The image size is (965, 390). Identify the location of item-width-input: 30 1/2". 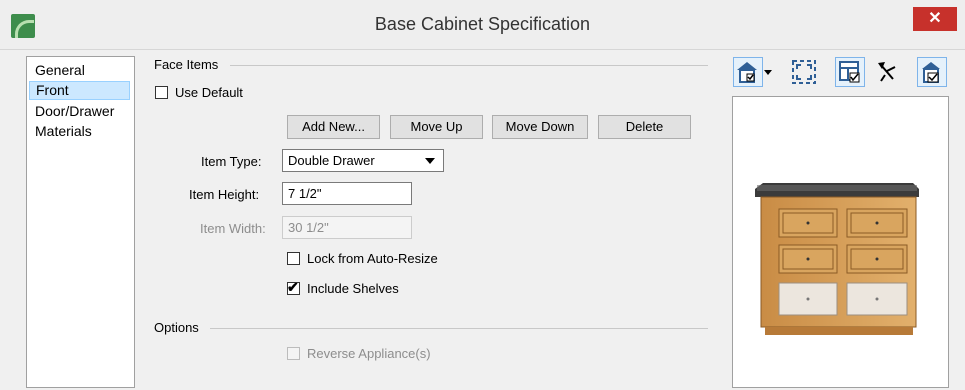
(347, 227).